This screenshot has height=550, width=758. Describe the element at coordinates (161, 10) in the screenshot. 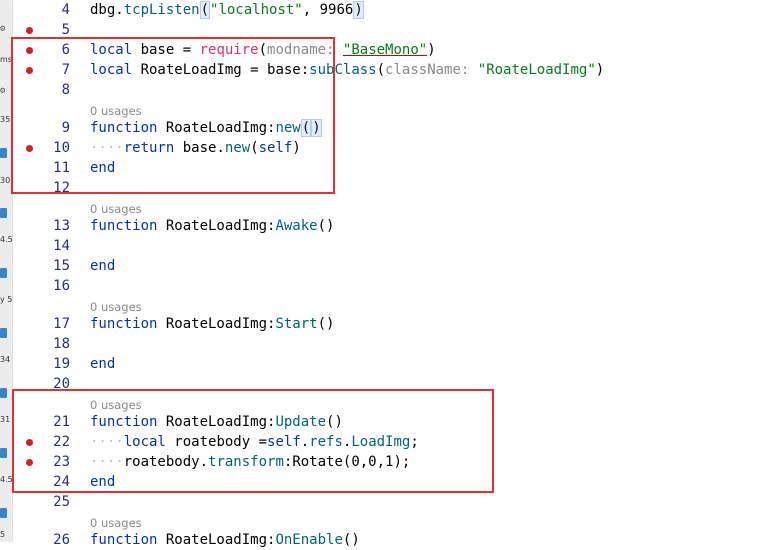

I see `code-token: tcpListen` at that location.